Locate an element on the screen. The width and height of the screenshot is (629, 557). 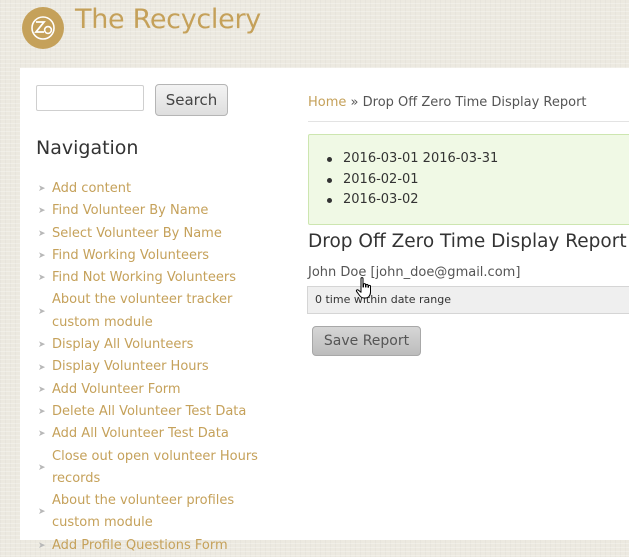
breadcrumb-current: Drop Off Zero Time Display Report is located at coordinates (474, 102).